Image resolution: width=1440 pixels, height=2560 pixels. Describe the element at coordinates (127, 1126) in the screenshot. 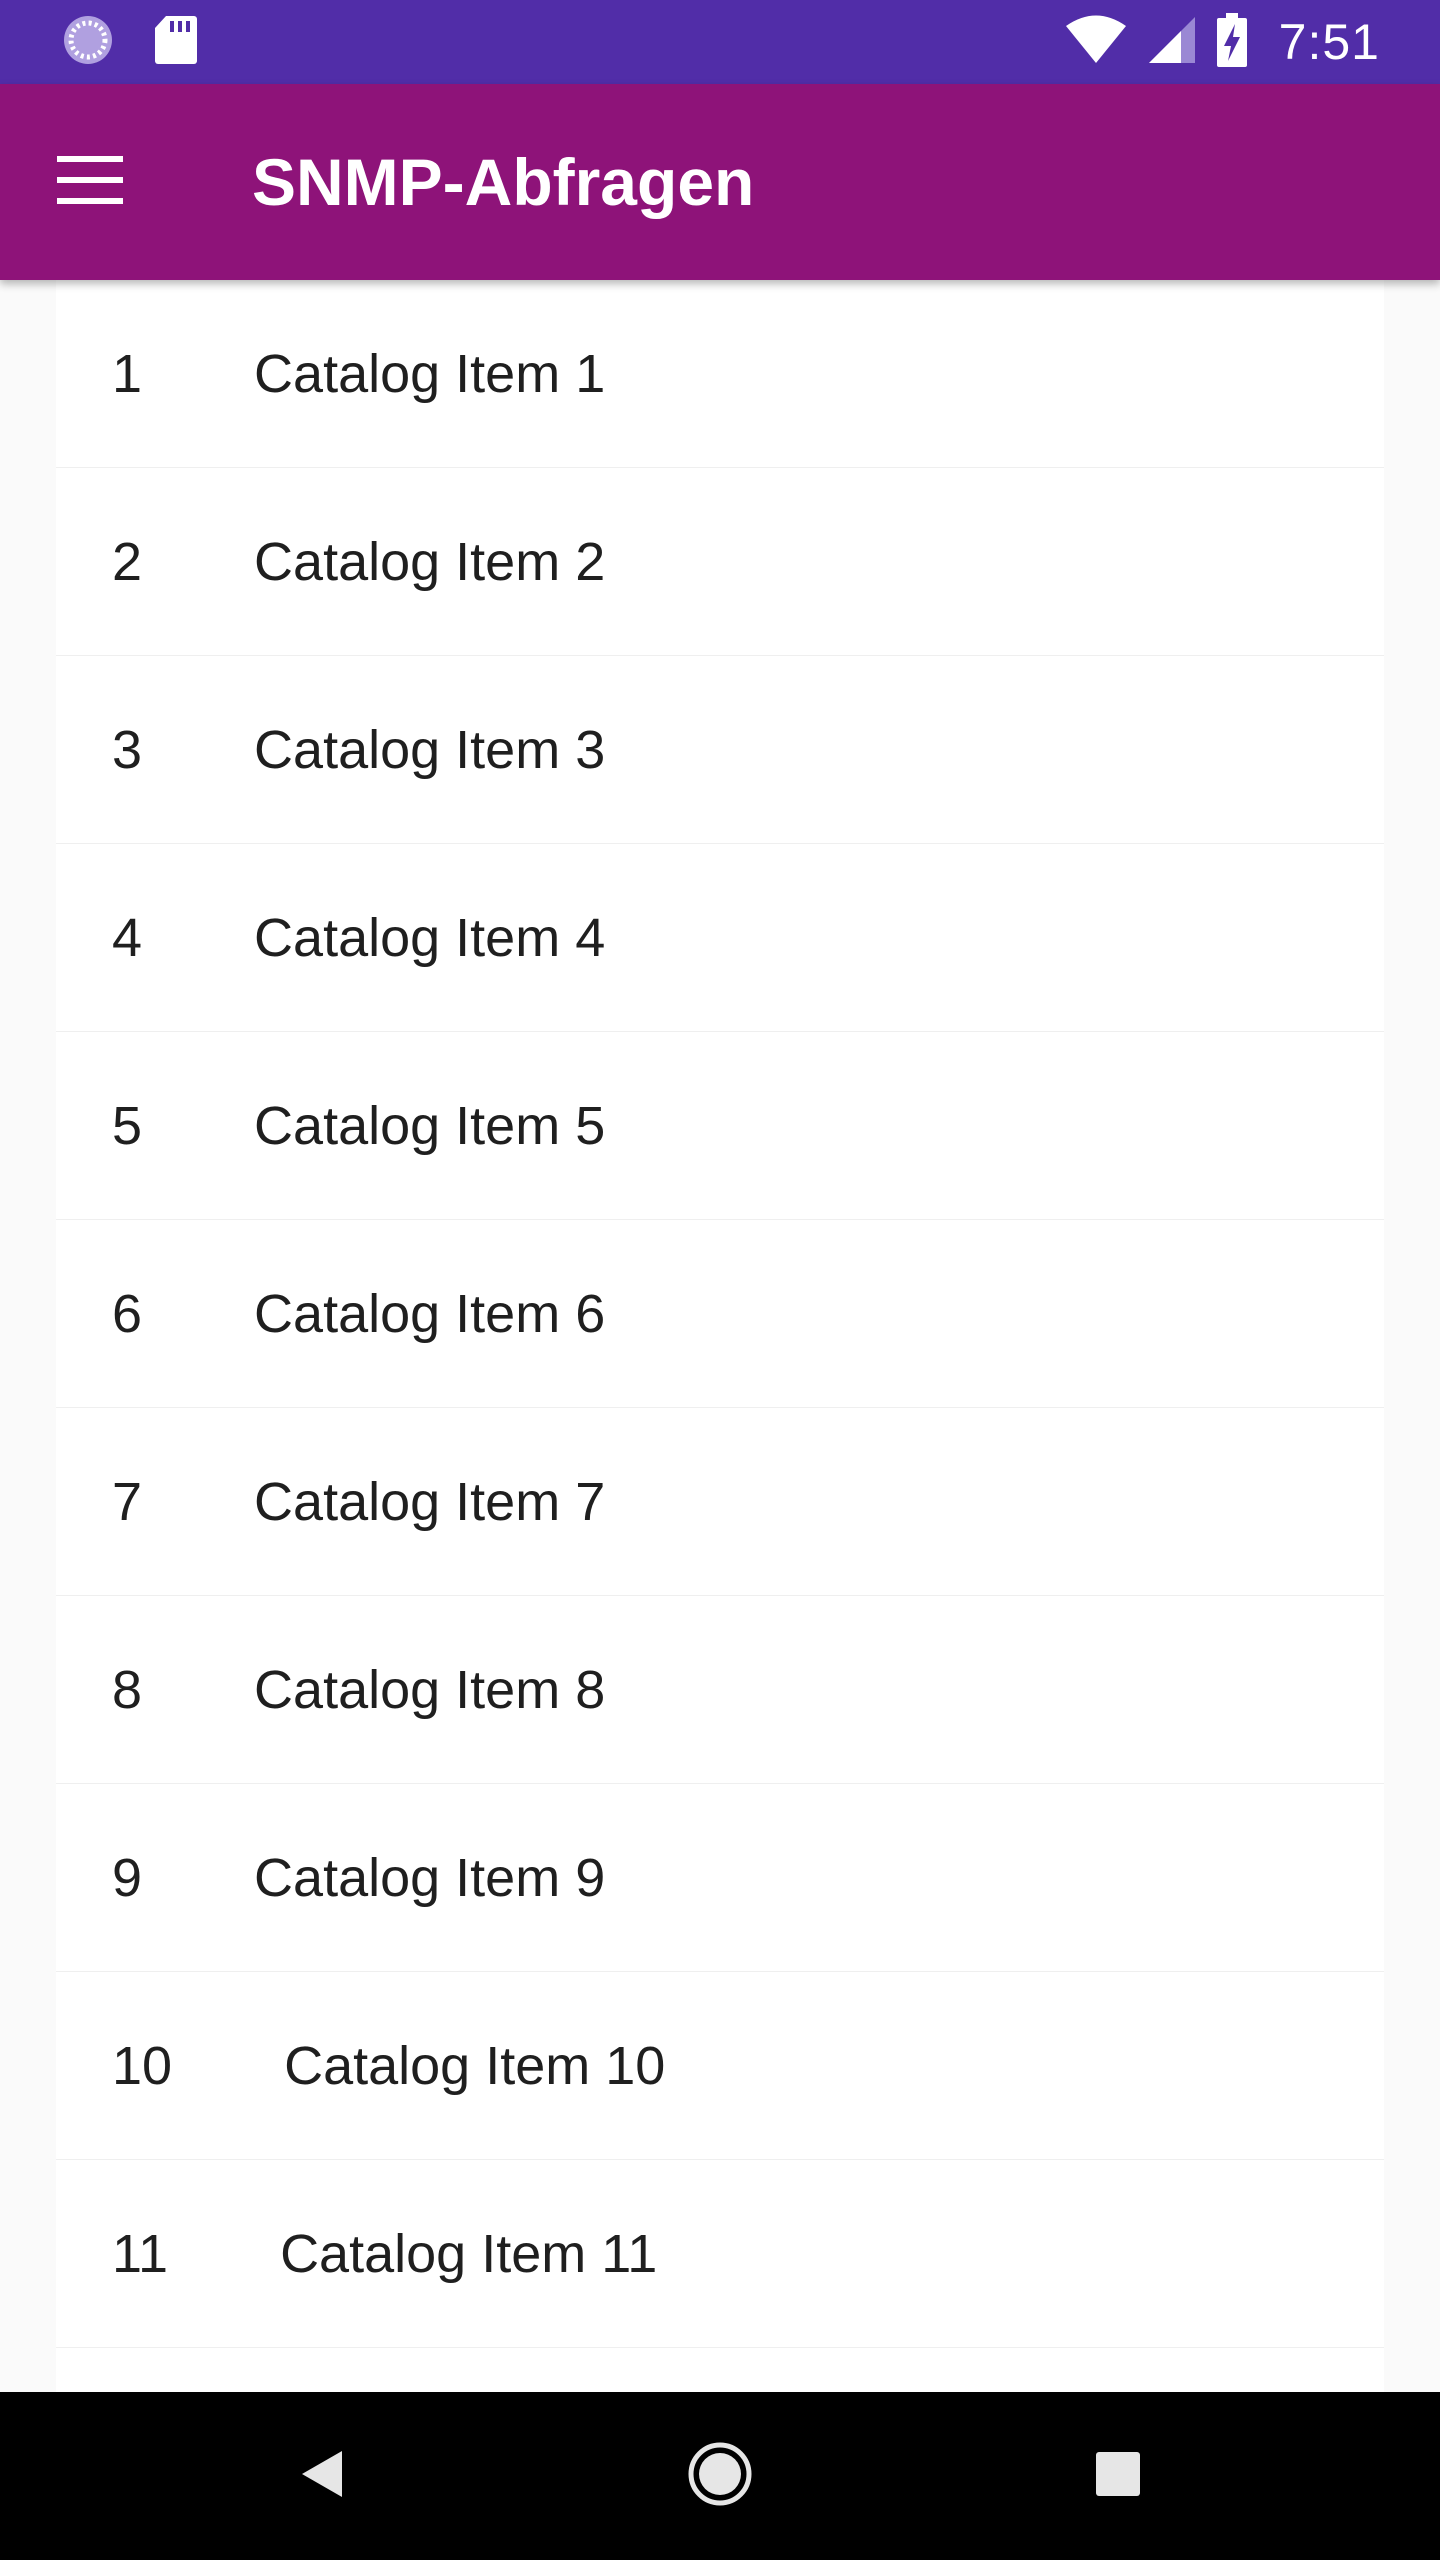

I see `list-item-number: 5` at that location.